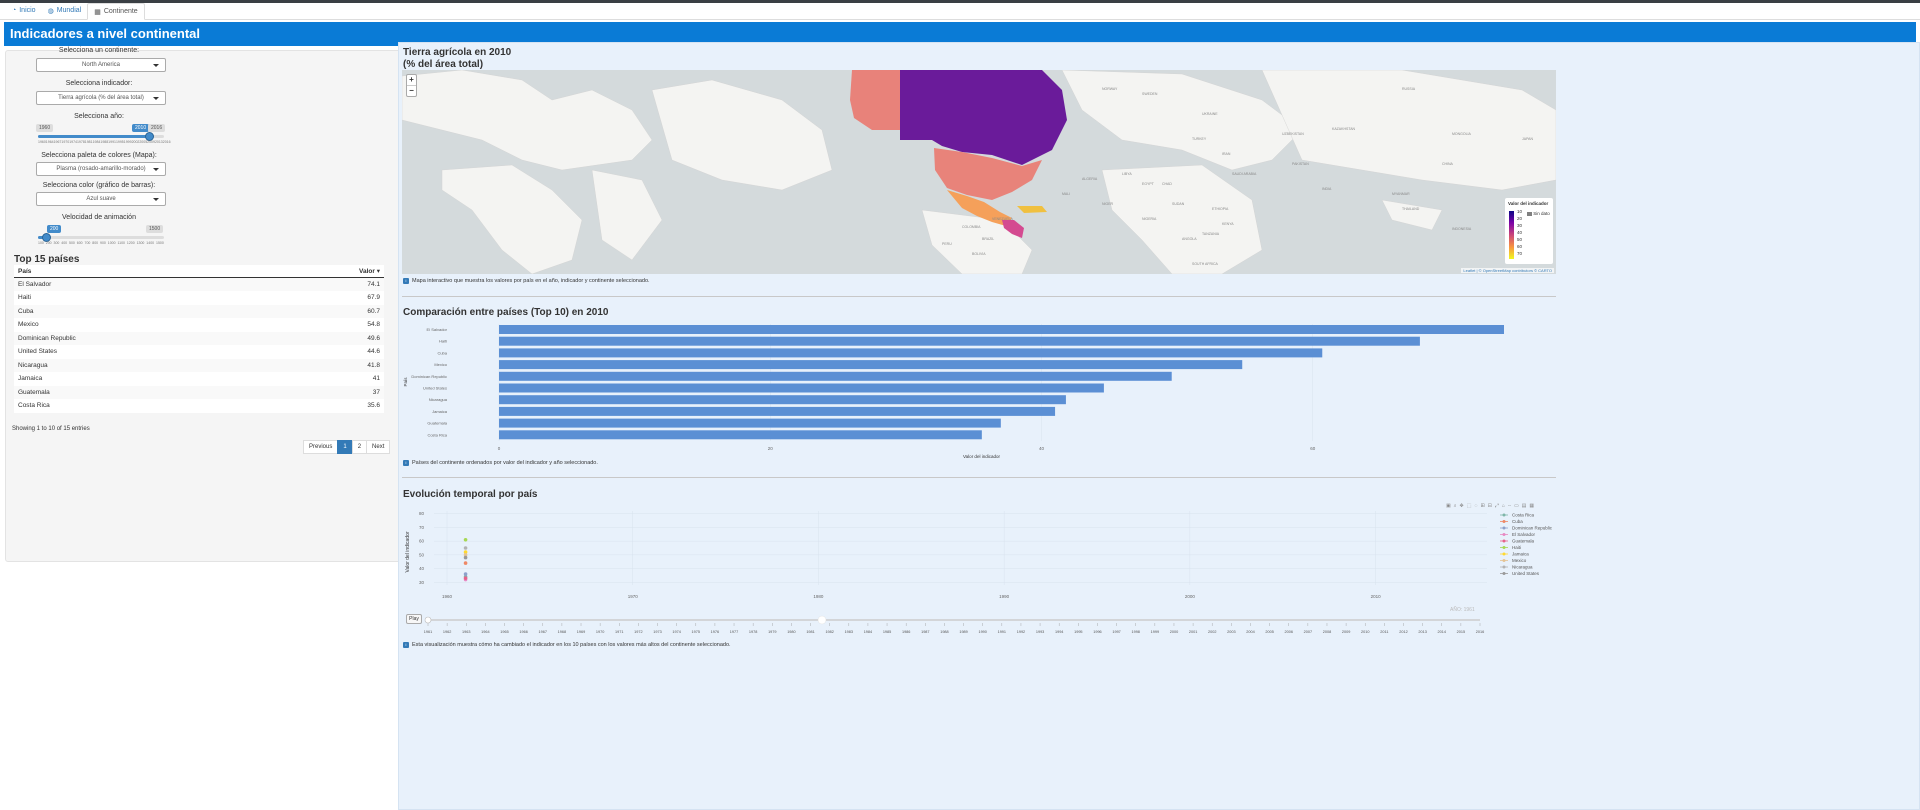  Describe the element at coordinates (199, 325) in the screenshot. I see `table-row: Mexico 54.8` at that location.